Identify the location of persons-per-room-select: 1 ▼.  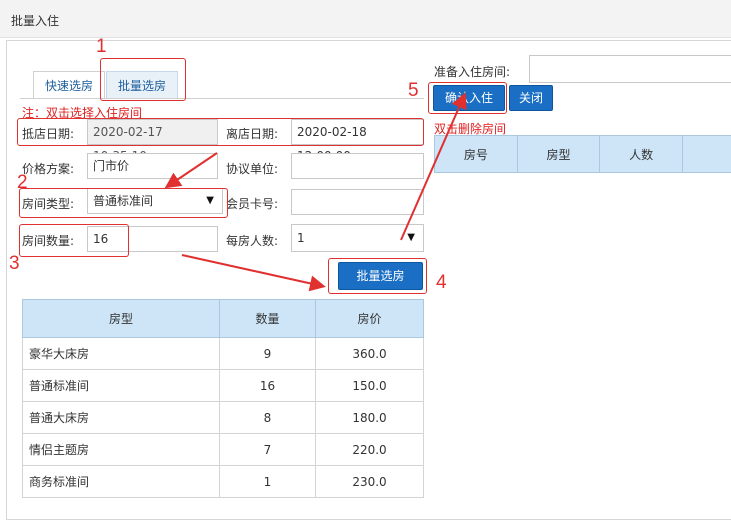
(357, 238).